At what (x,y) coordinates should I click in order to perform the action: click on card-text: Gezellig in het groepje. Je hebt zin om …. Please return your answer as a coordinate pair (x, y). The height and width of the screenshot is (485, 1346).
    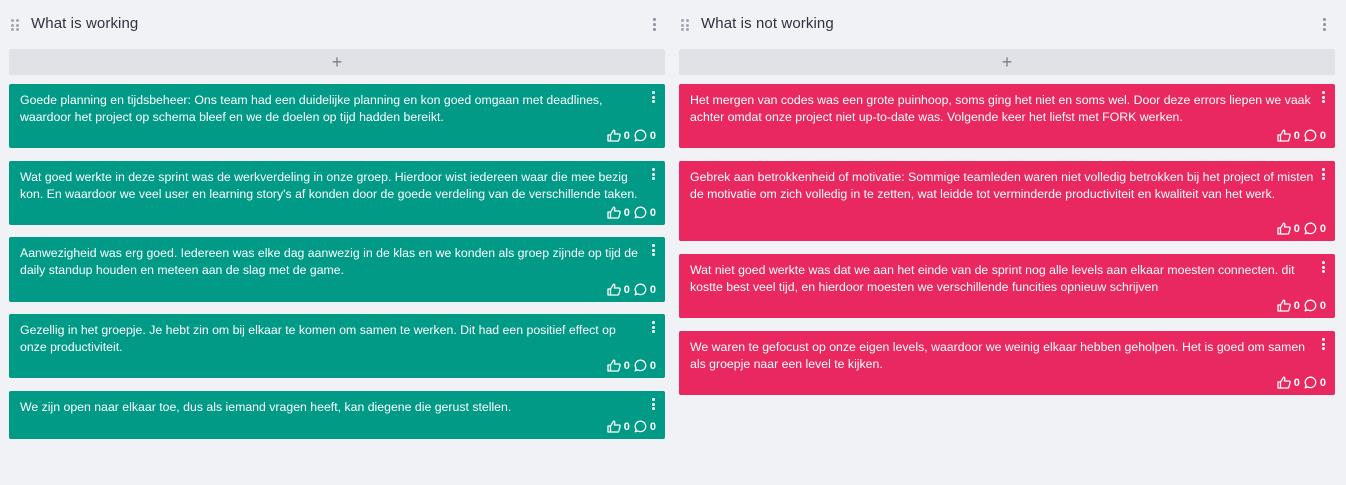
    Looking at the image, I should click on (318, 338).